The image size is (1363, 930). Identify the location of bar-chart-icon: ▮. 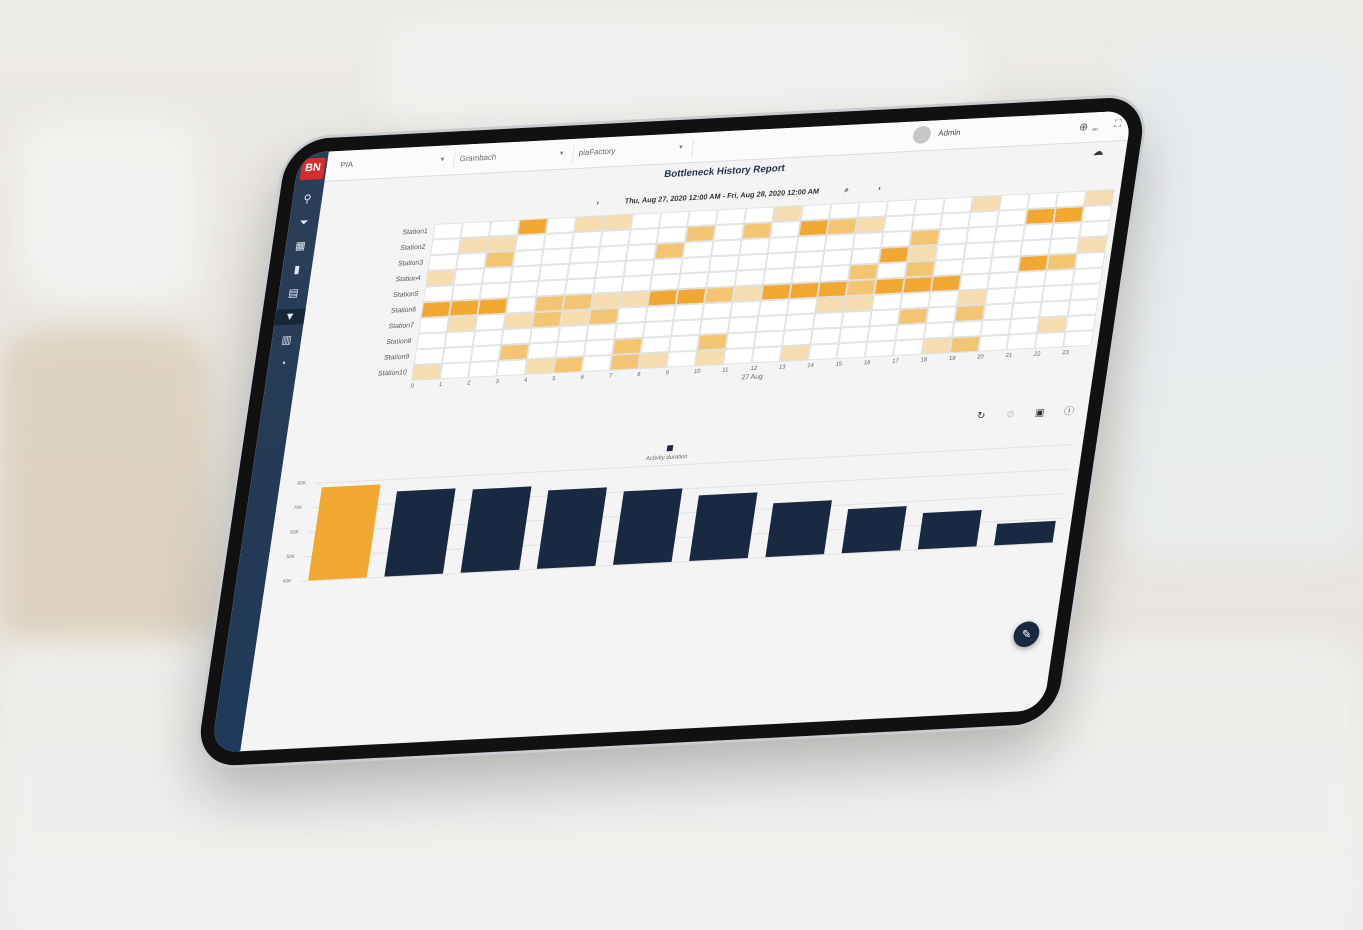
(297, 270).